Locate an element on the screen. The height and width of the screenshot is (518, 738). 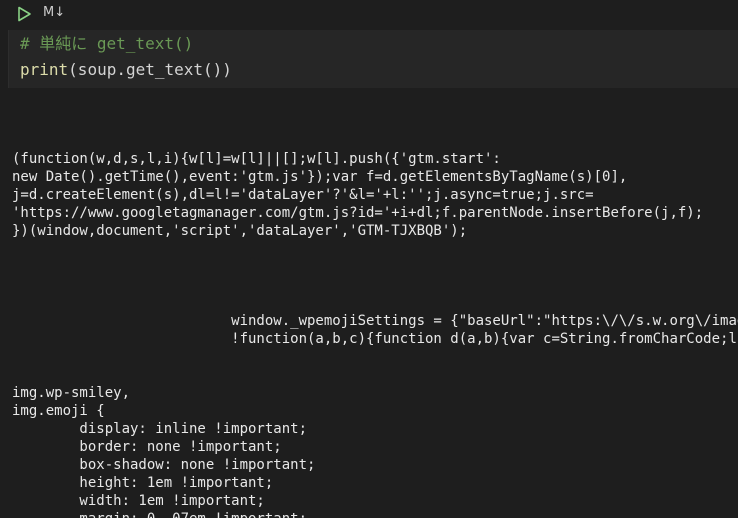
output-line: height: 1em !important; is located at coordinates (143, 483).